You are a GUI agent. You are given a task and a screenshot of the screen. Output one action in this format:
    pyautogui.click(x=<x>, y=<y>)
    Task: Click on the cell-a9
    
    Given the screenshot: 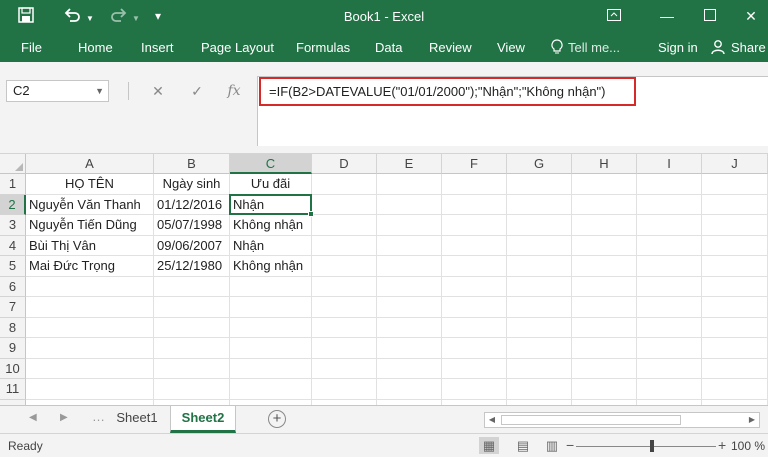 What is the action you would take?
    pyautogui.click(x=90, y=348)
    